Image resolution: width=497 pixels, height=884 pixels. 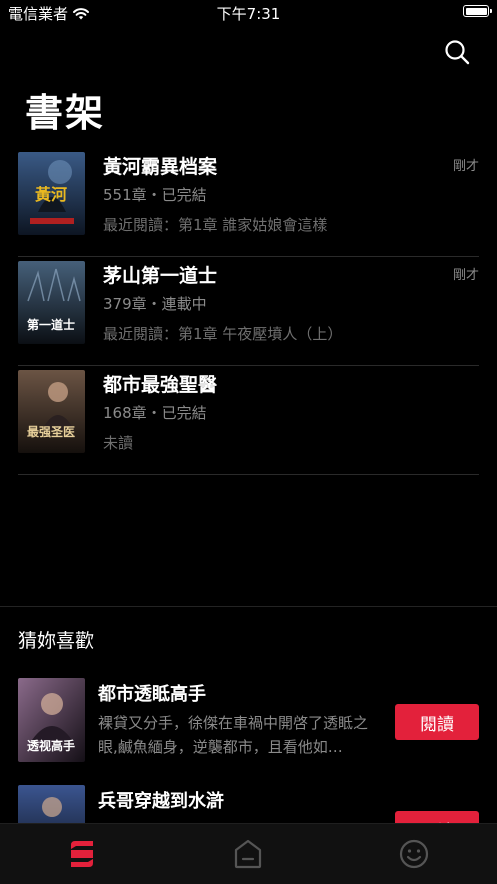 I want to click on book-chapter-status: 379章・連載中, so click(x=155, y=304).